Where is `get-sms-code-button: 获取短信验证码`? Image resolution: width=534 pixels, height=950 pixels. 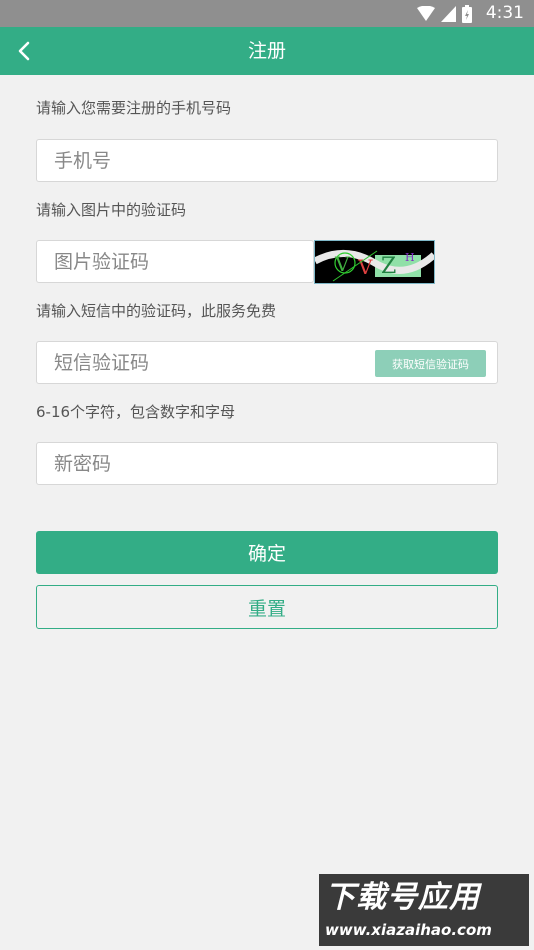
get-sms-code-button: 获取短信验证码 is located at coordinates (430, 363).